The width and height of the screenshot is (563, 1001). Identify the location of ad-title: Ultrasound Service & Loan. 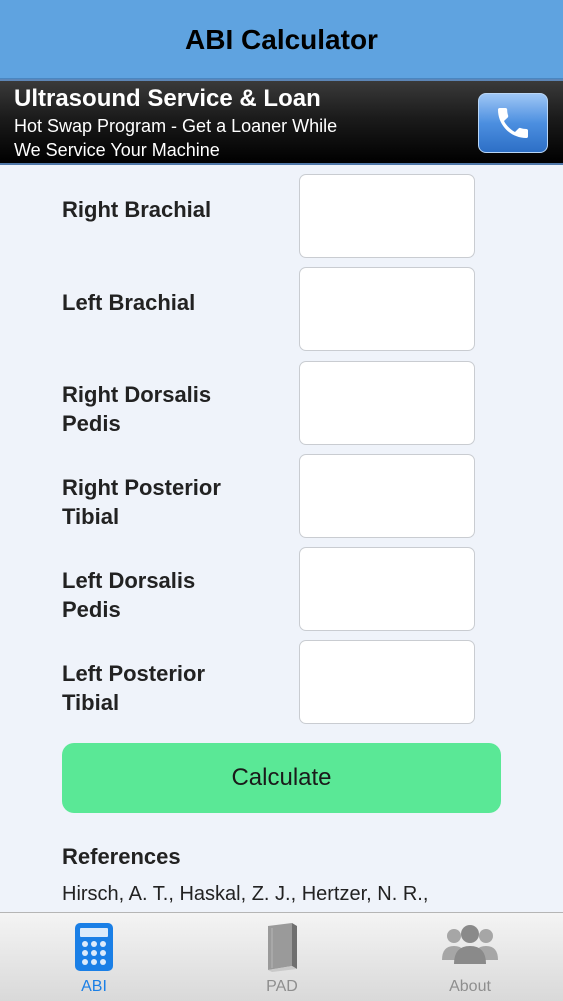
(167, 98).